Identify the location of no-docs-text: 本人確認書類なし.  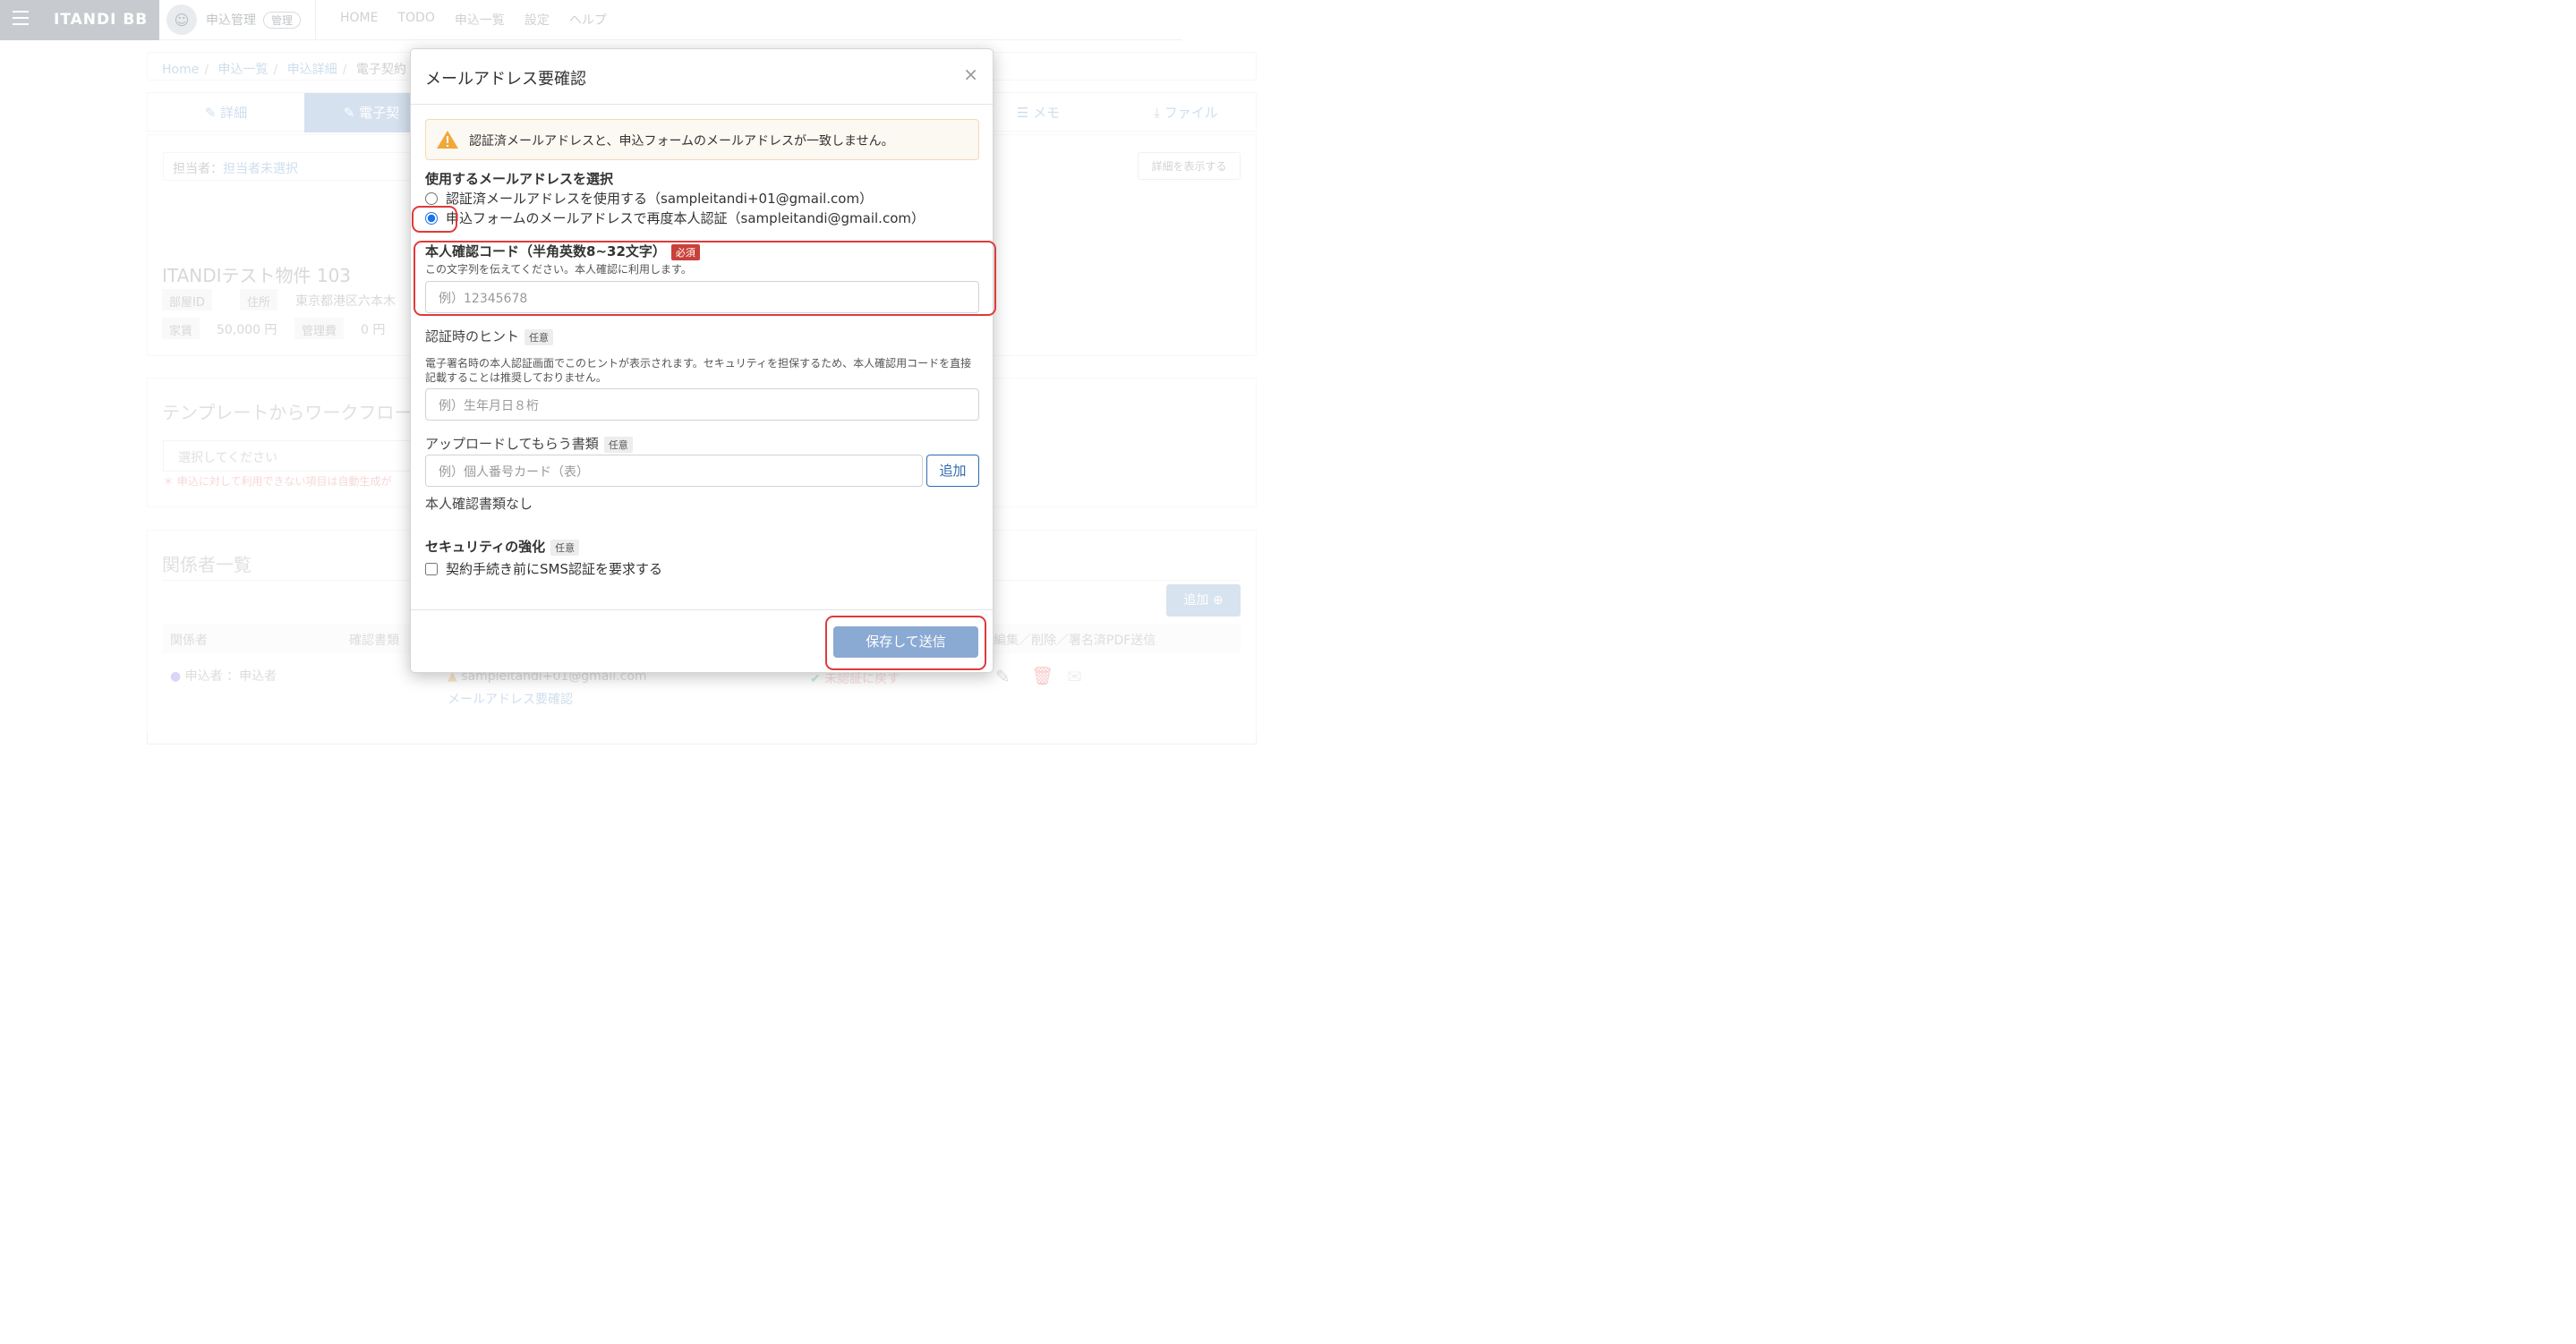
(479, 504).